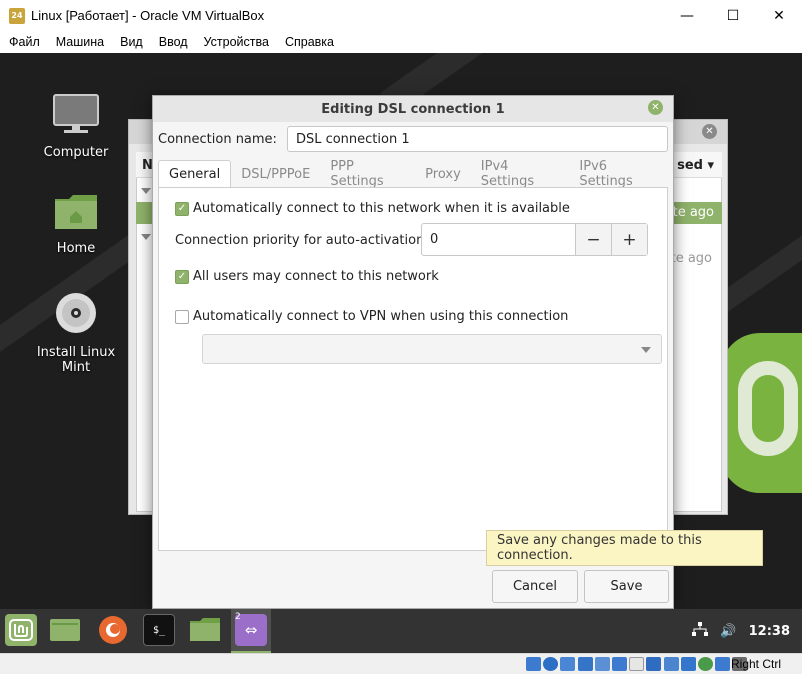 This screenshot has height=674, width=802. Describe the element at coordinates (551, 664) in the screenshot. I see `optical-drive-icon` at that location.